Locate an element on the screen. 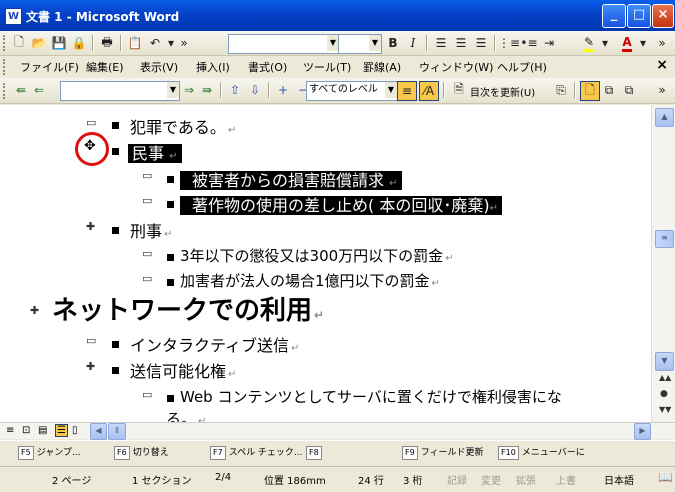  close-document-icon: × is located at coordinates (662, 65).